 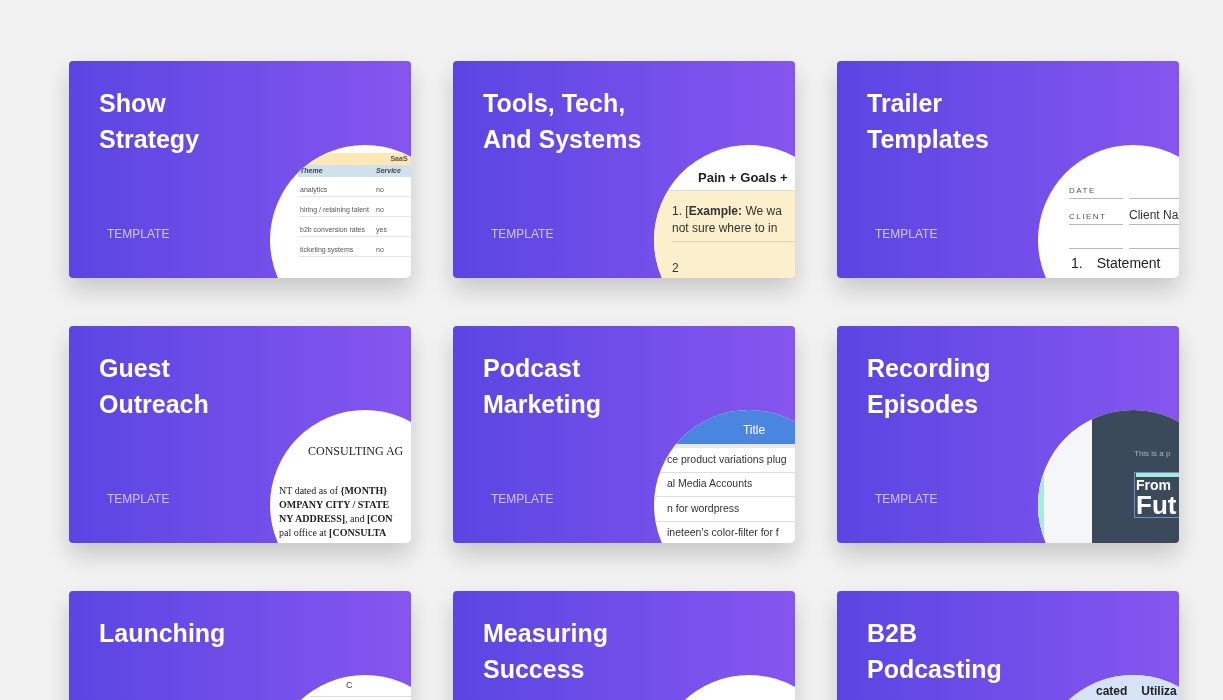 What do you see at coordinates (563, 139) in the screenshot?
I see `card-title: And Systems` at bounding box center [563, 139].